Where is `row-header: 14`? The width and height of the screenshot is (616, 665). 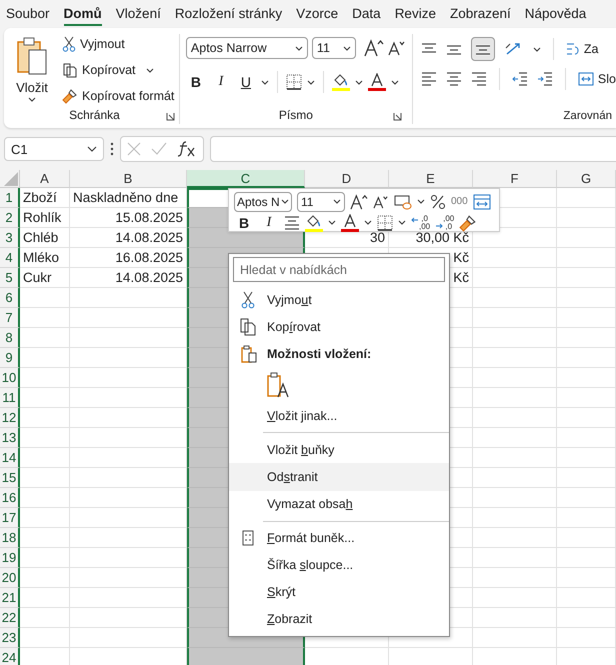 row-header: 14 is located at coordinates (10, 458).